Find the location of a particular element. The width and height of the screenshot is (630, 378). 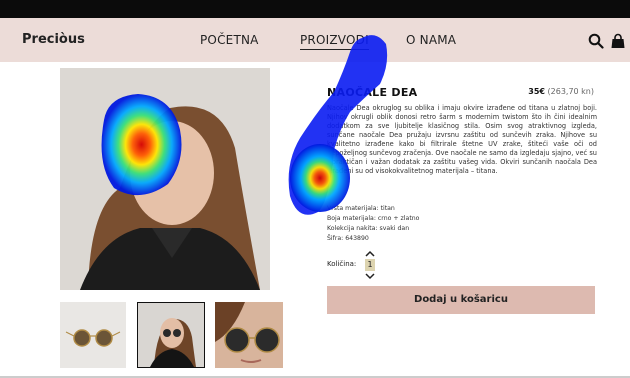

nav-link-o-nama: O NAMA is located at coordinates (431, 40).